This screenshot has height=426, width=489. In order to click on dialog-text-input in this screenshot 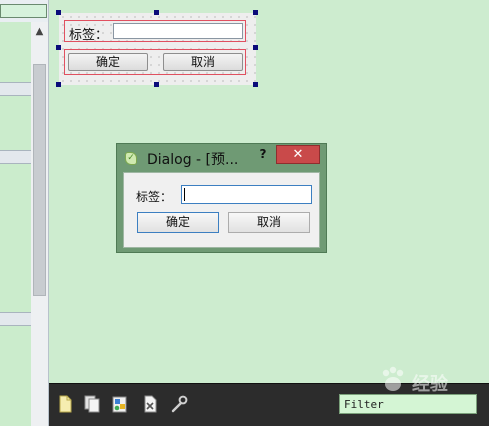, I will do `click(246, 194)`.